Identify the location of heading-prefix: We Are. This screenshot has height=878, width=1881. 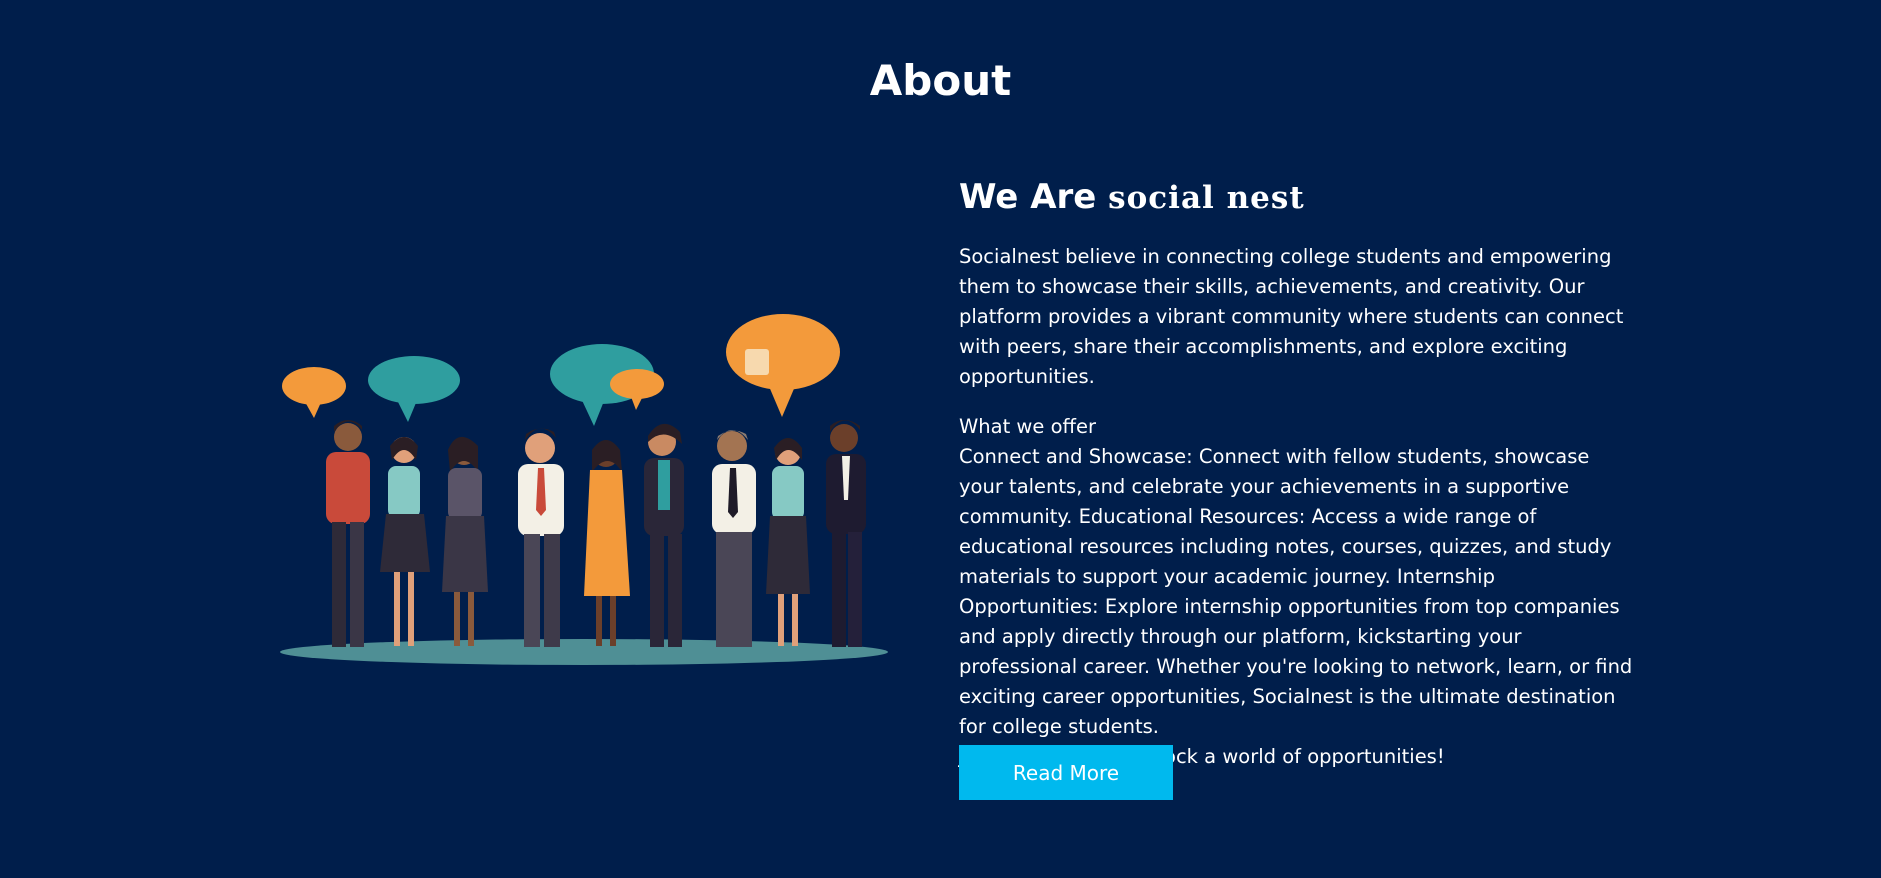
(1028, 197).